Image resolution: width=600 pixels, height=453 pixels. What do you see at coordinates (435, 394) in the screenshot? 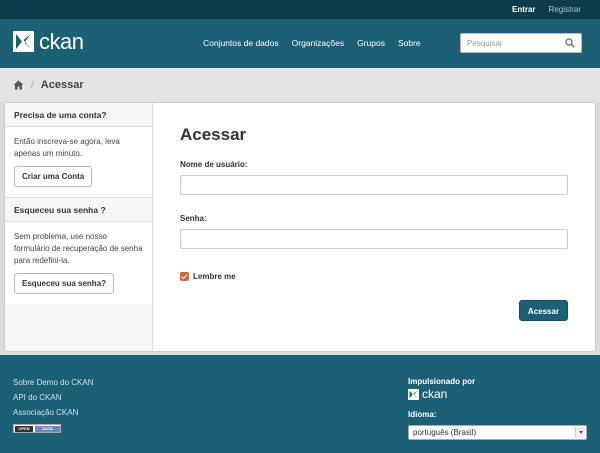
I see `footer-logo-text: ckan` at bounding box center [435, 394].